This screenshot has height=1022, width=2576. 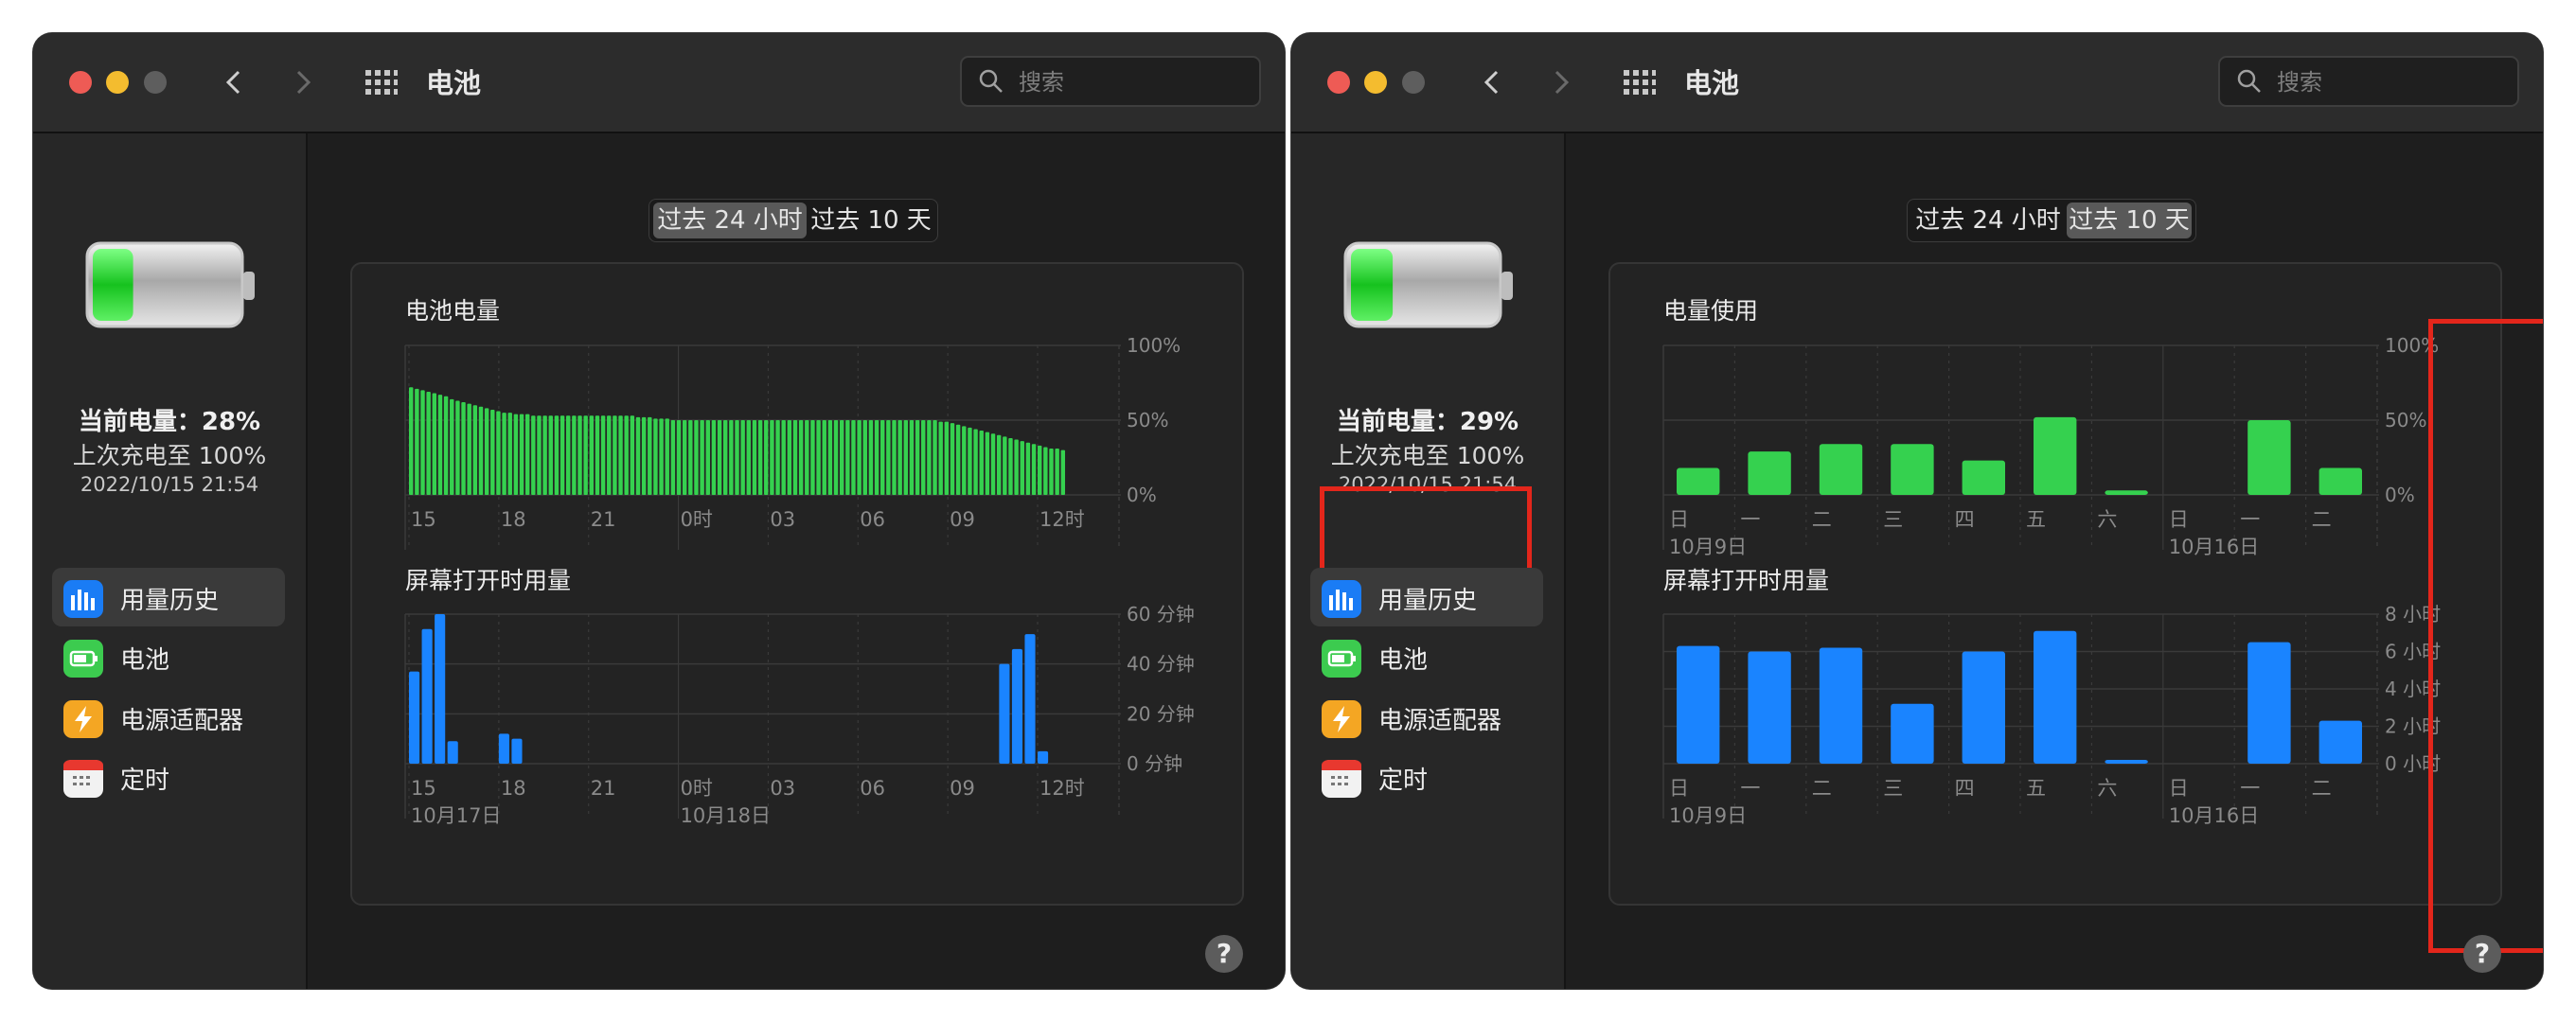 What do you see at coordinates (1917, 83) in the screenshot?
I see `title-bar: 电池` at bounding box center [1917, 83].